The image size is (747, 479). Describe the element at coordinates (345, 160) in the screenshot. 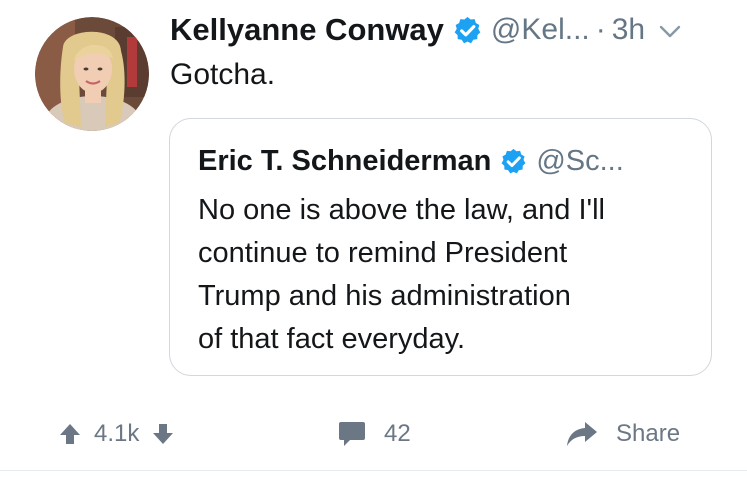

I see `quoted-author-name: Eric T. Schneiderman` at that location.